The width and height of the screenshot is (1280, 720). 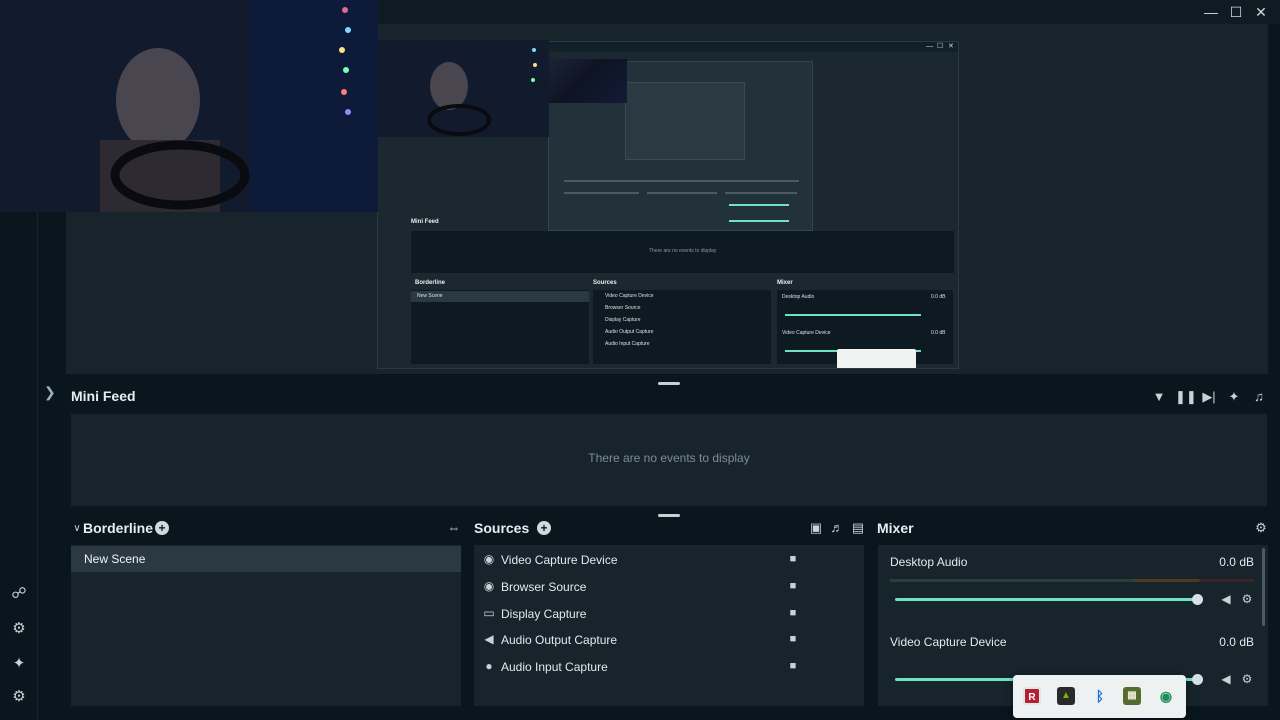 I want to click on source-row: ▭ Display Capture ■, so click(x=669, y=613).